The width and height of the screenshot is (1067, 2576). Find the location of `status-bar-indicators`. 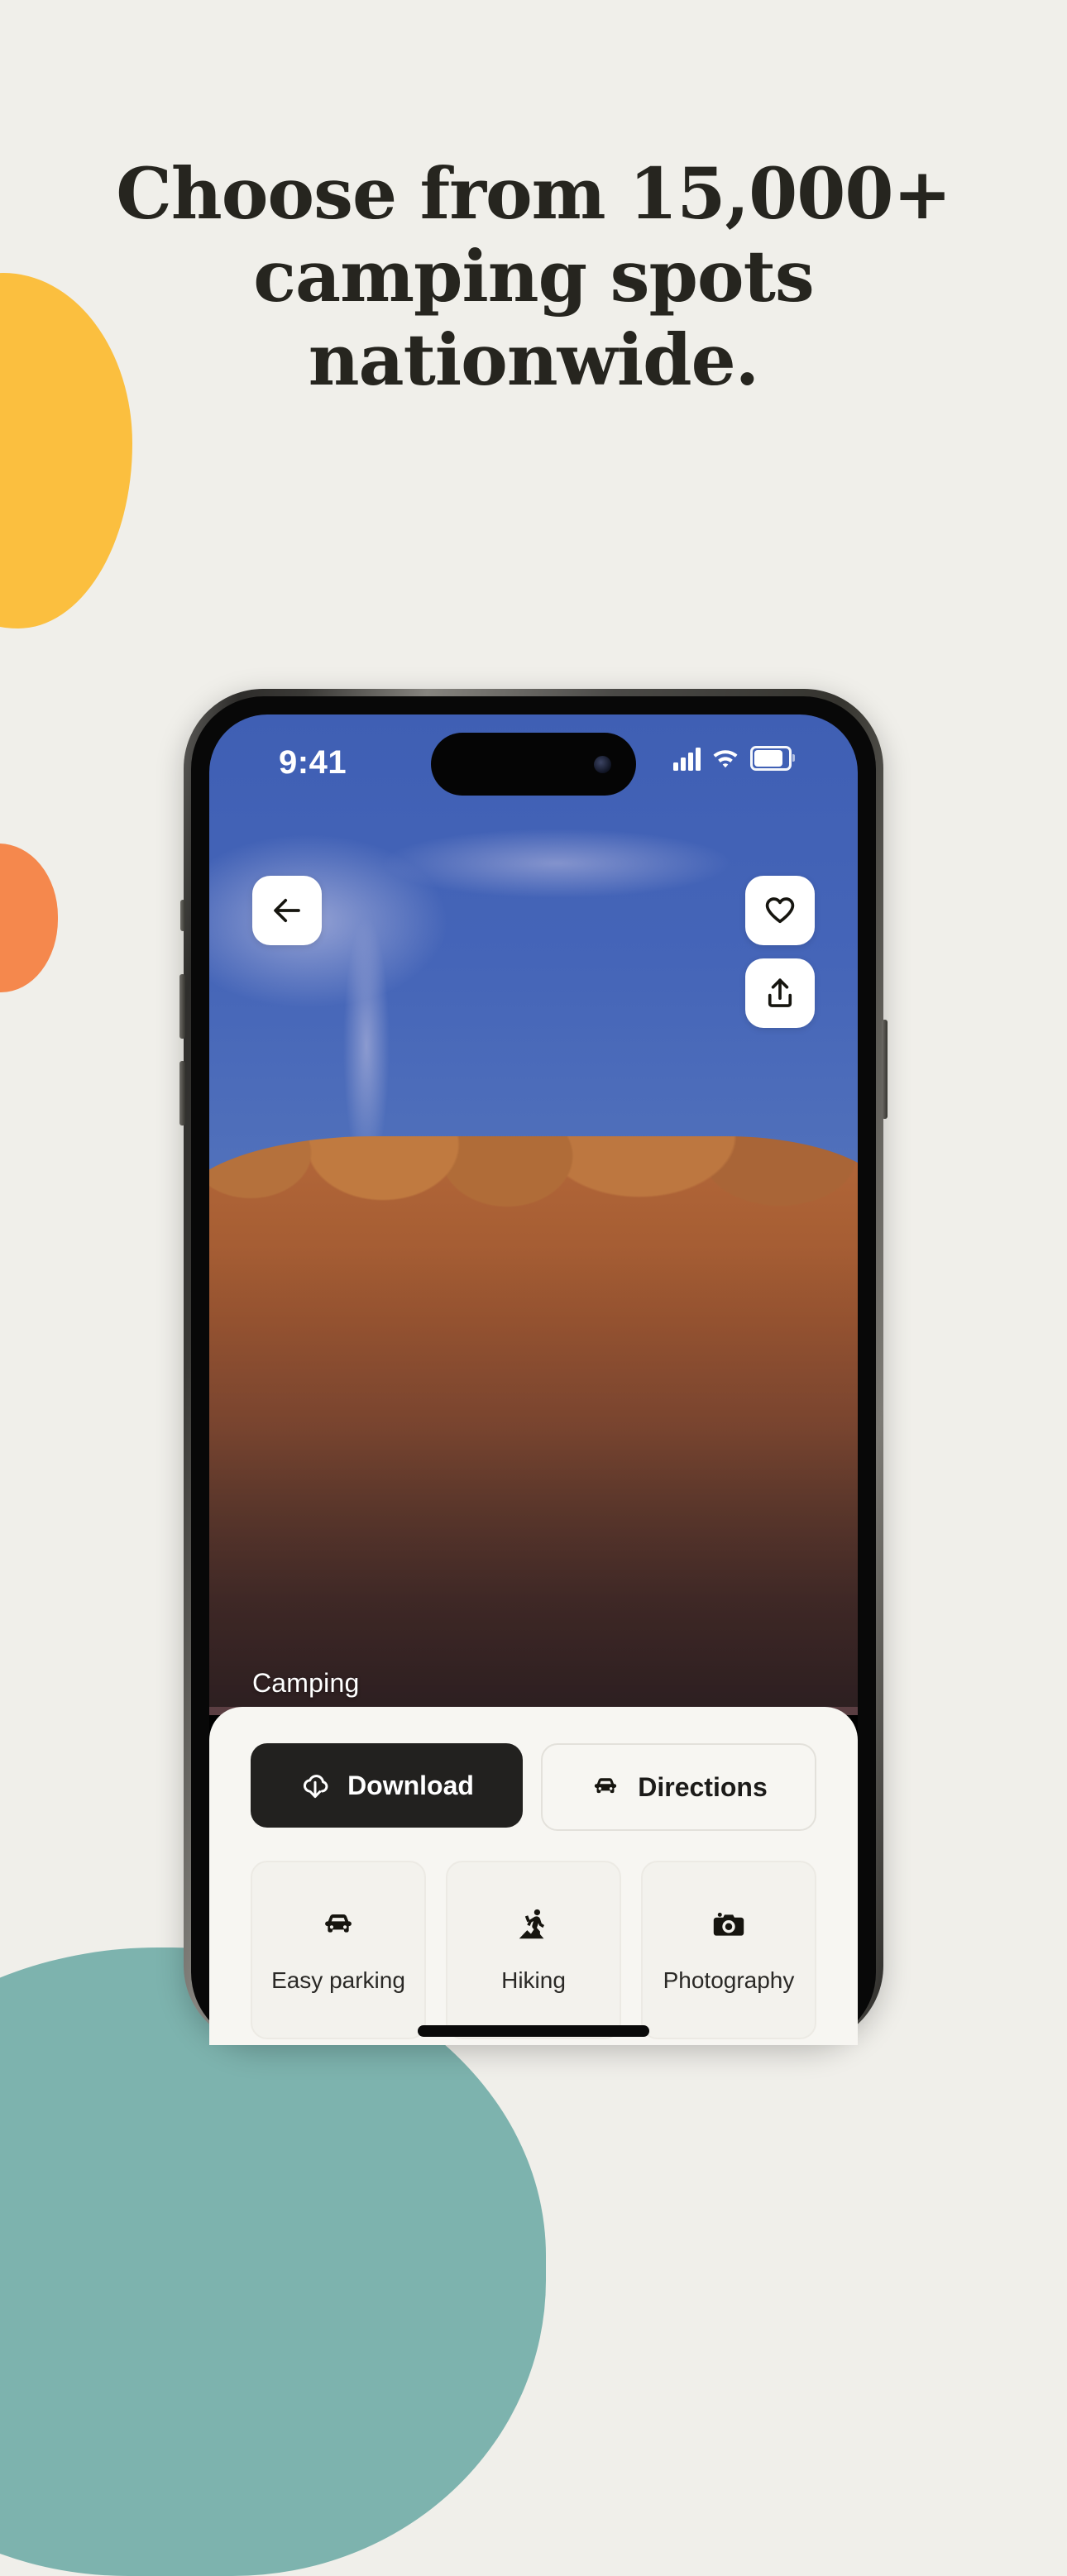

status-bar-indicators is located at coordinates (734, 759).